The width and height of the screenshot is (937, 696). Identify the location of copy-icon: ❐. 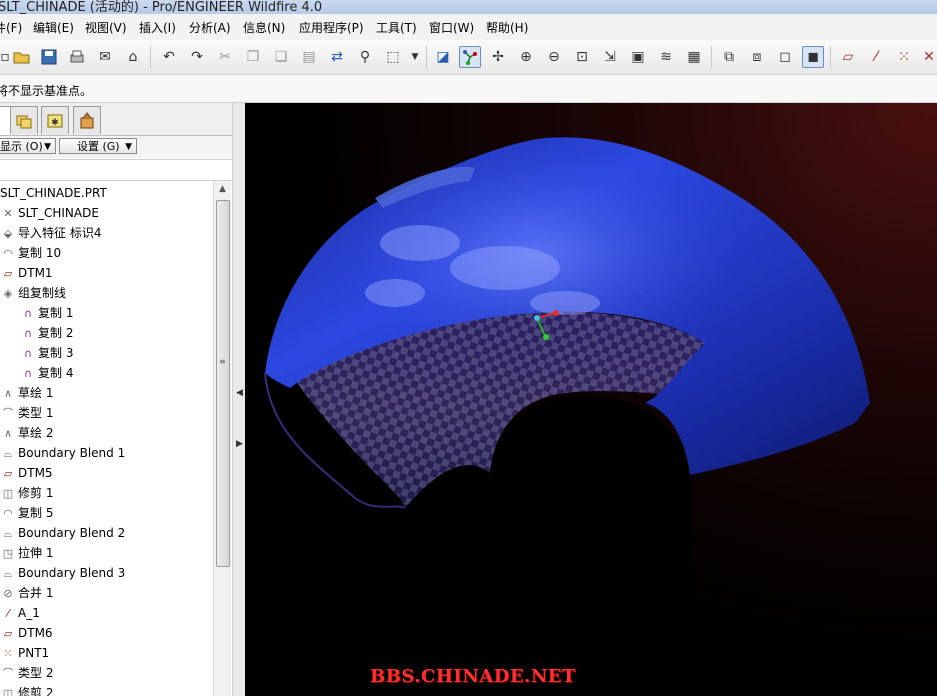
(253, 57).